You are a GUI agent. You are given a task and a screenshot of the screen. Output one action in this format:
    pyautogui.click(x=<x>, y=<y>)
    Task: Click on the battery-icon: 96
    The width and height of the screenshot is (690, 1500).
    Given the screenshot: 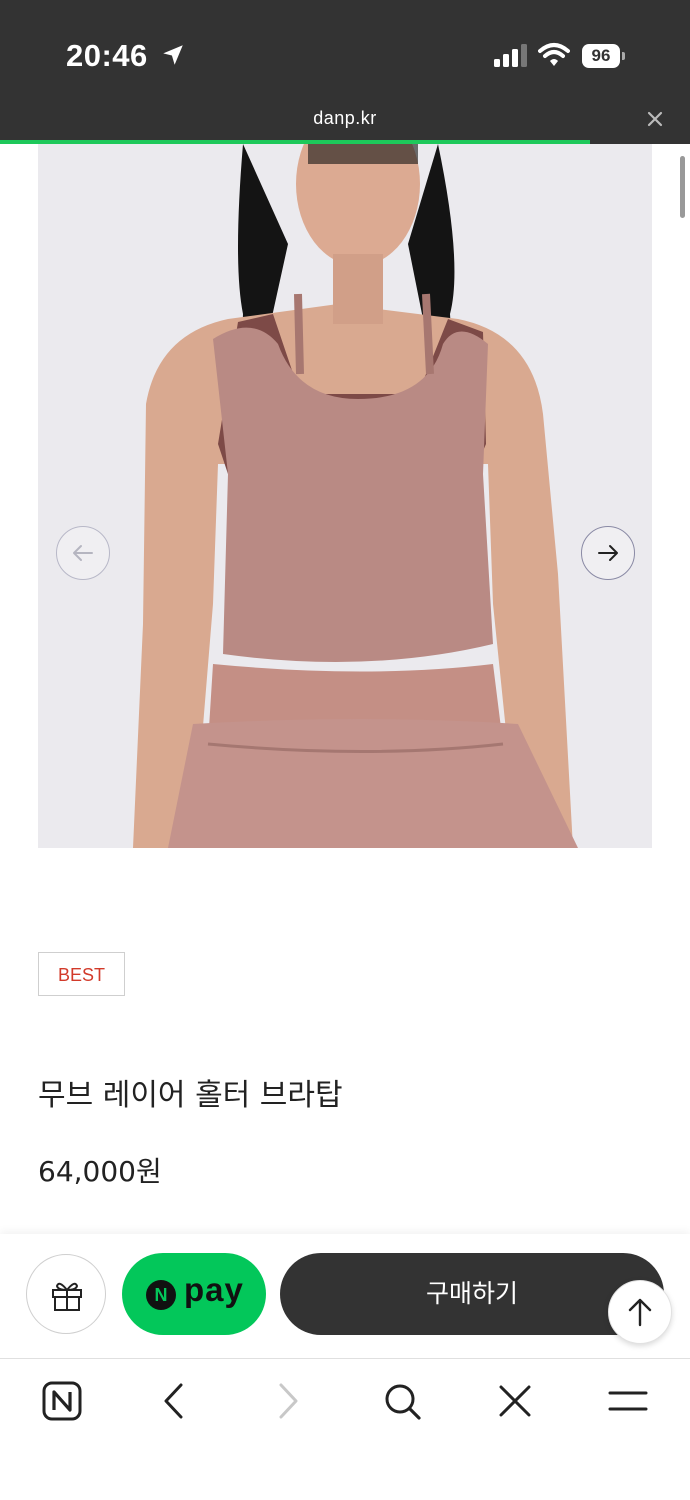 What is the action you would take?
    pyautogui.click(x=604, y=56)
    